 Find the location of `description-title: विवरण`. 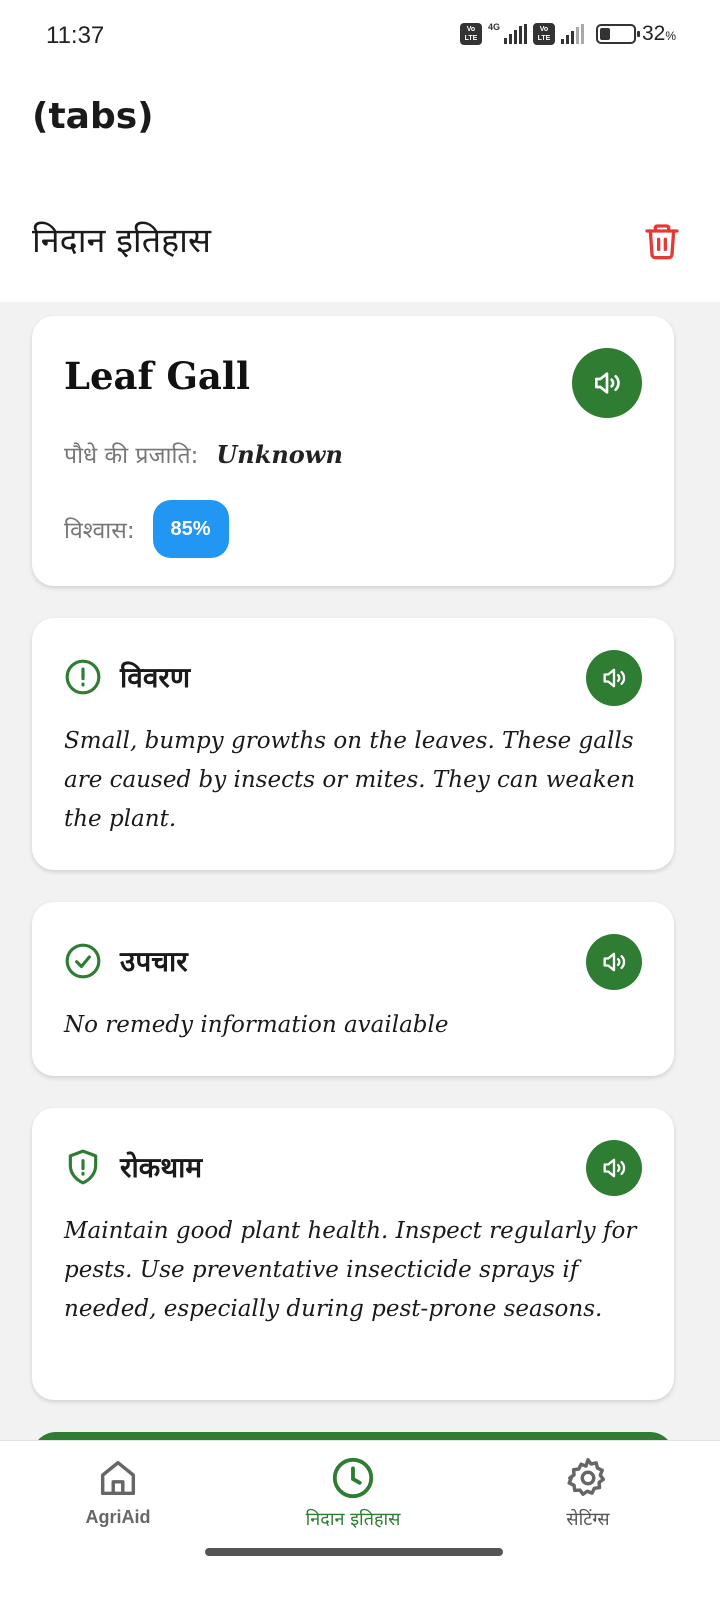

description-title: विवरण is located at coordinates (155, 677).